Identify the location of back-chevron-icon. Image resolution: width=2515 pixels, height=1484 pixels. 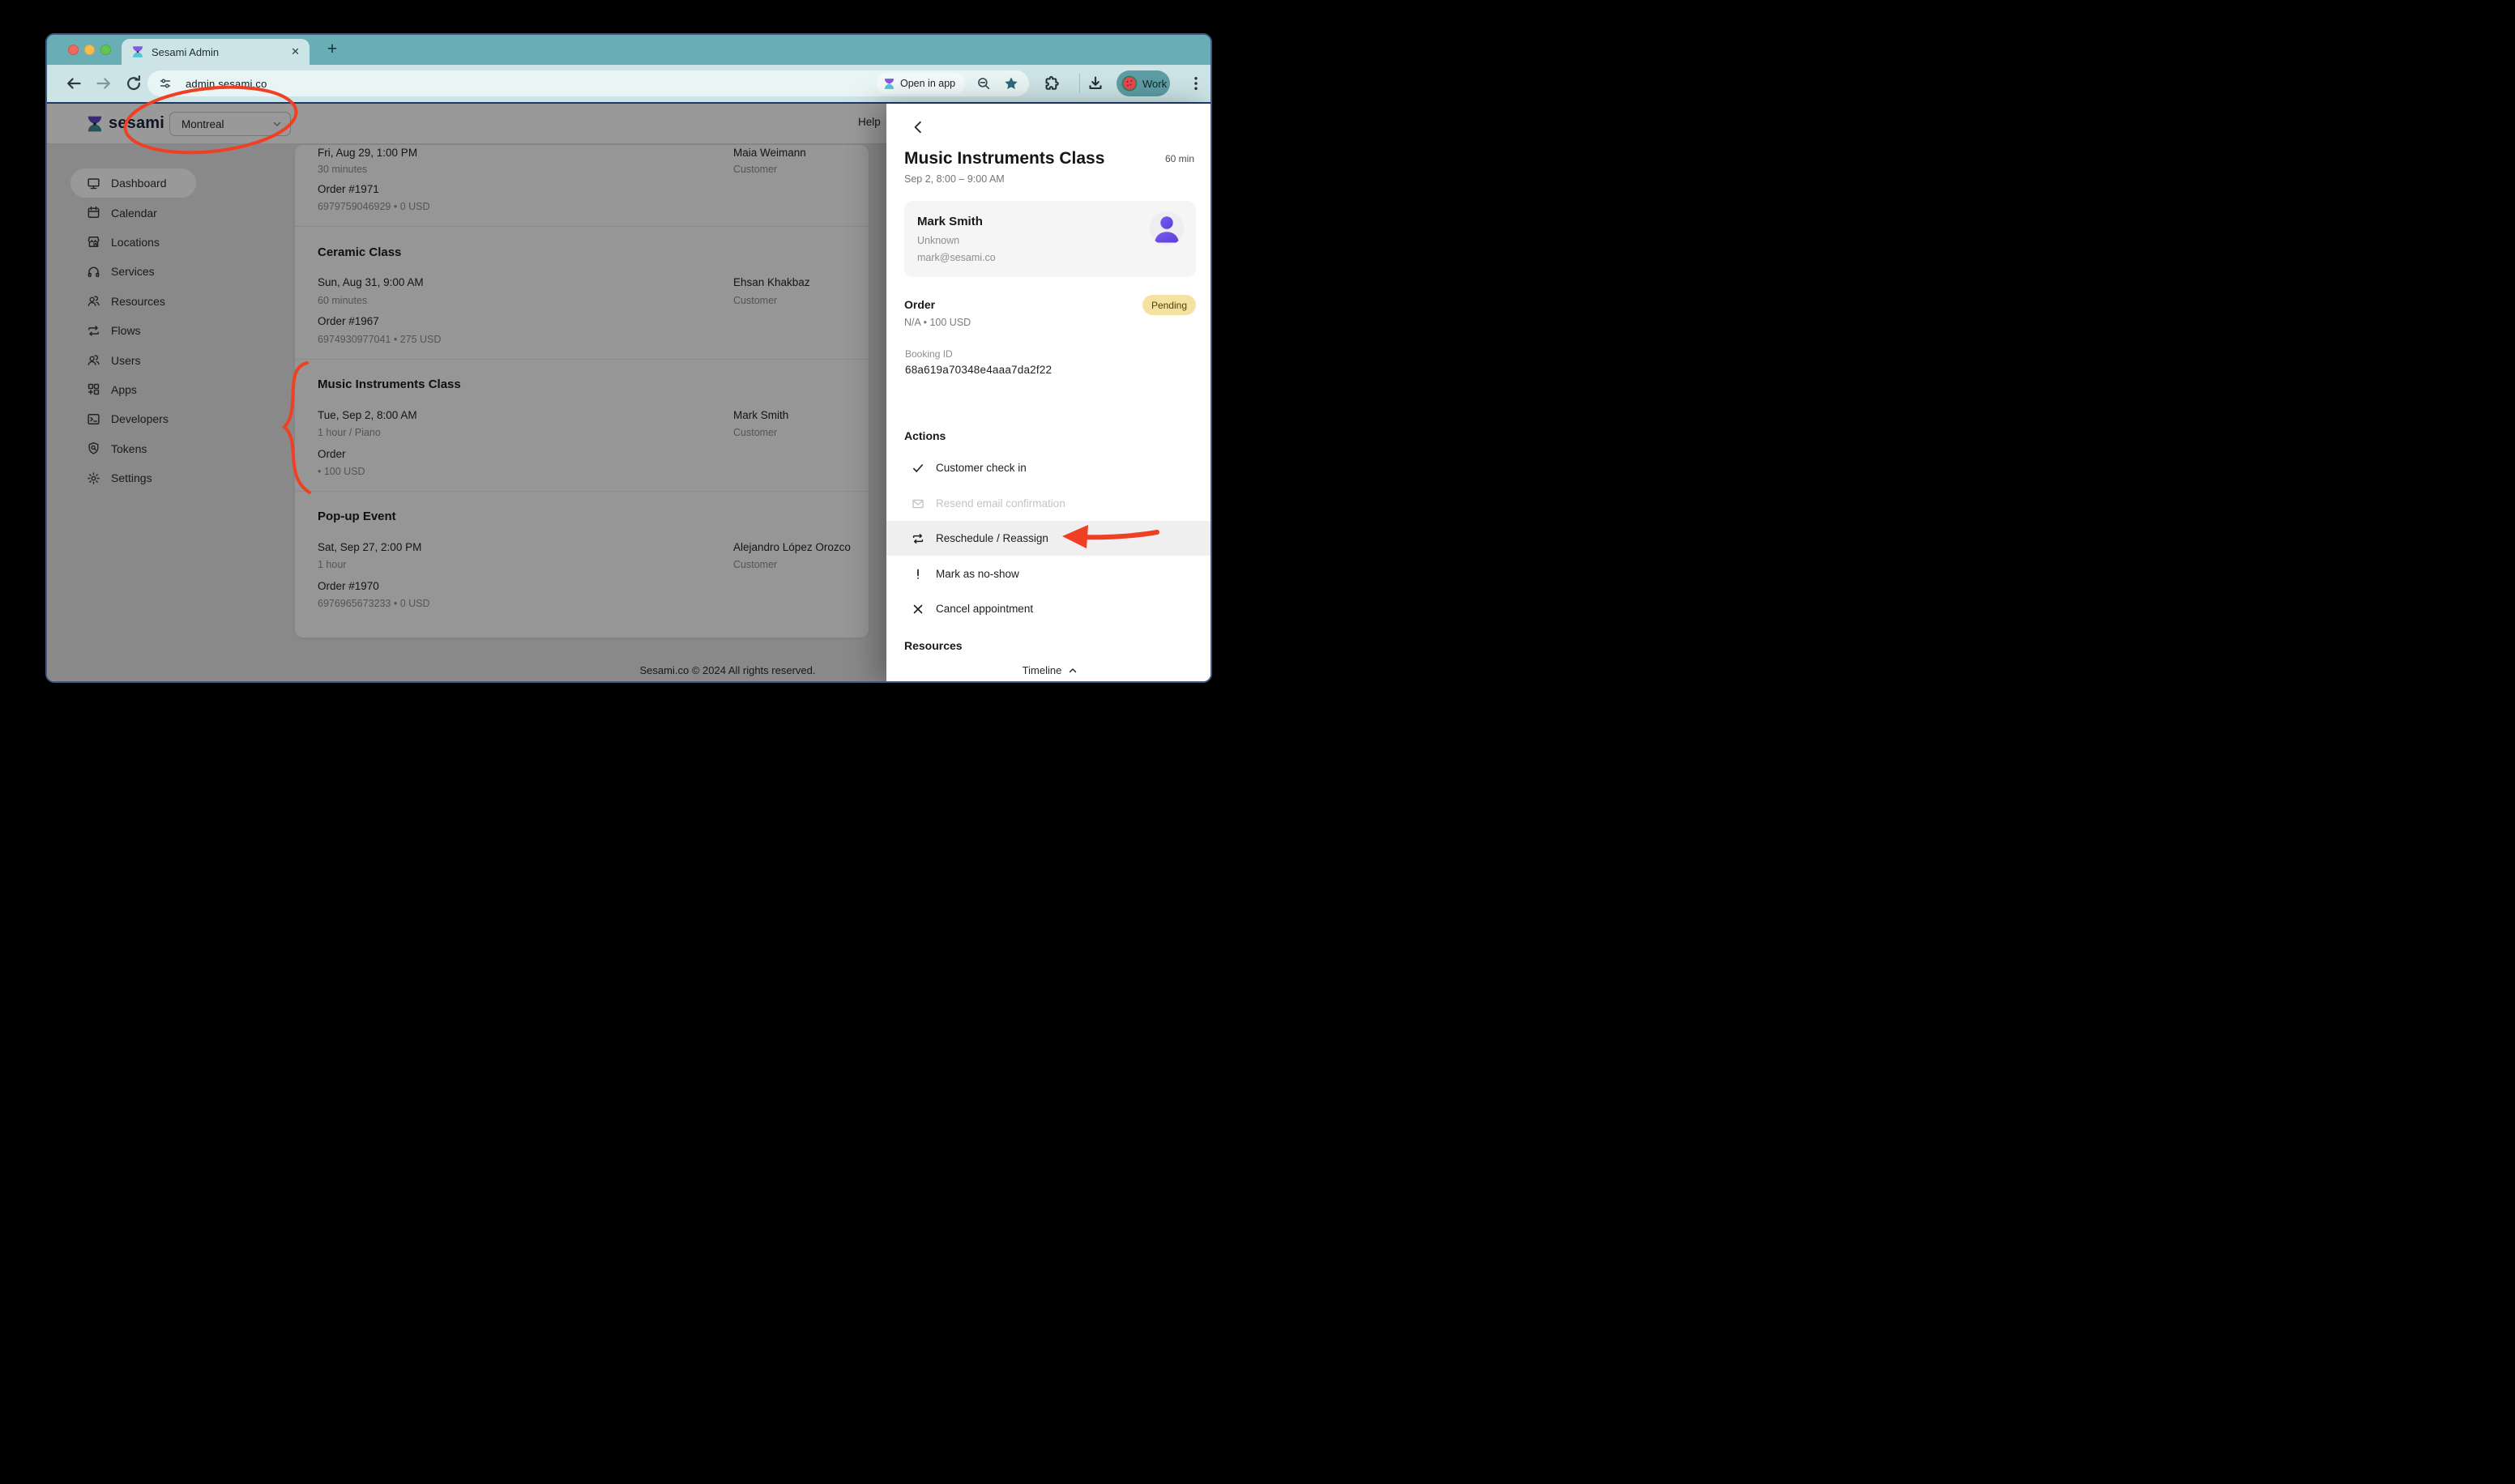
(918, 127).